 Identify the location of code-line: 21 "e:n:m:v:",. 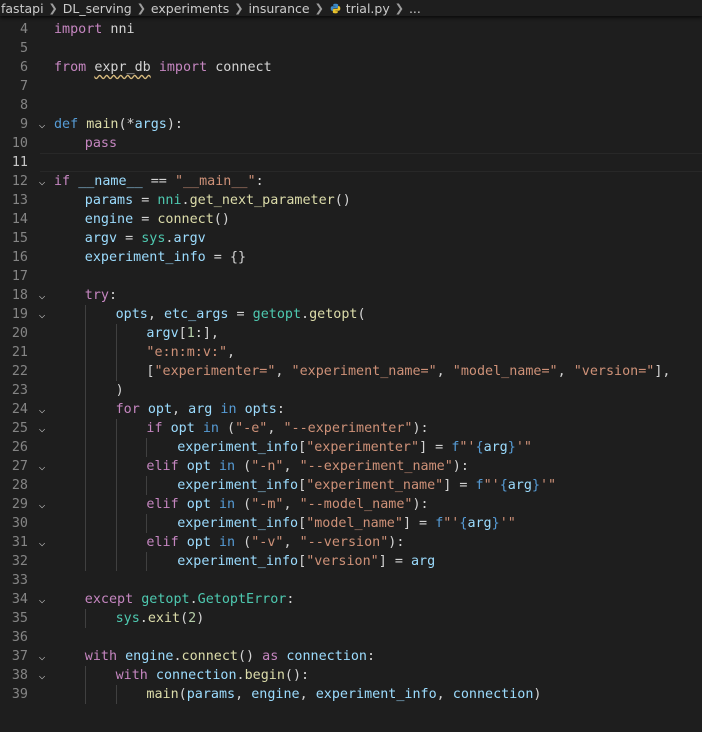
(351, 352).